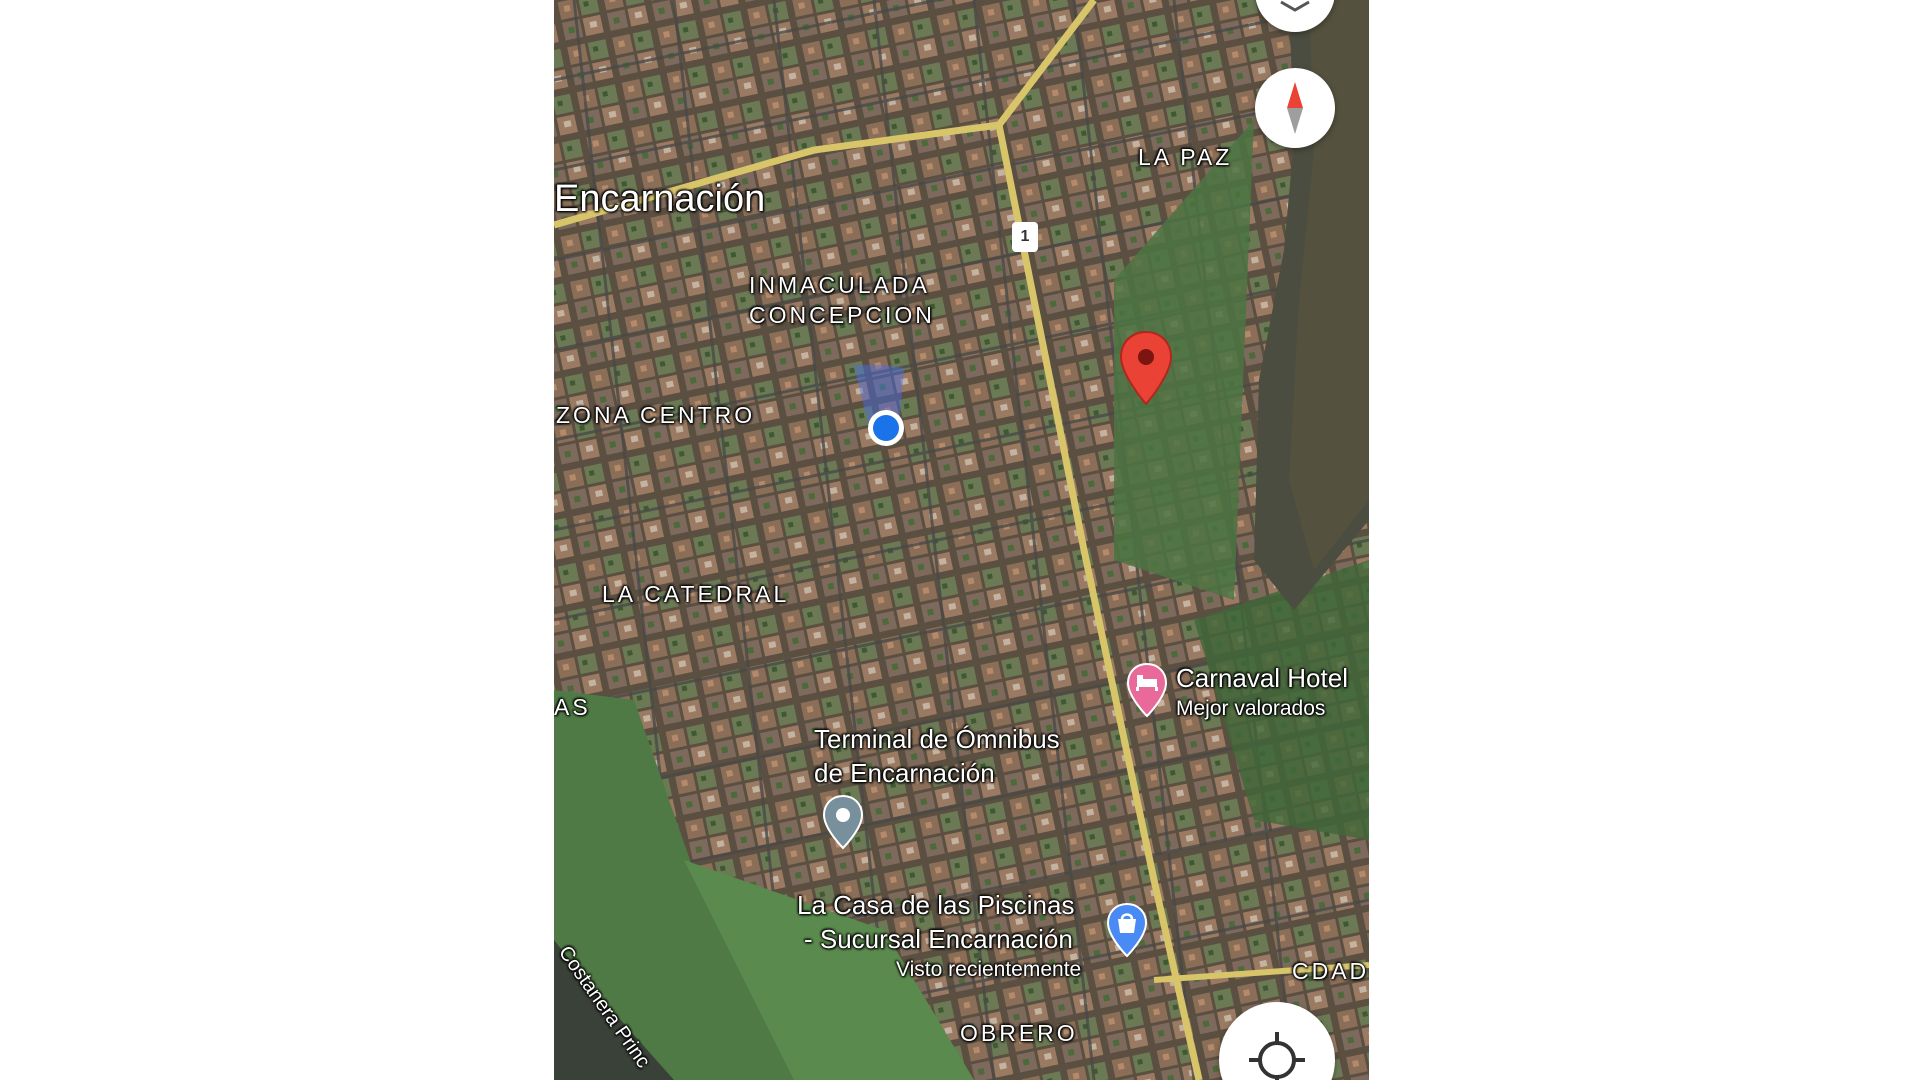 The width and height of the screenshot is (1920, 1080). What do you see at coordinates (842, 315) in the screenshot?
I see `neighborhood-label-concepcion: CONCEPCION` at bounding box center [842, 315].